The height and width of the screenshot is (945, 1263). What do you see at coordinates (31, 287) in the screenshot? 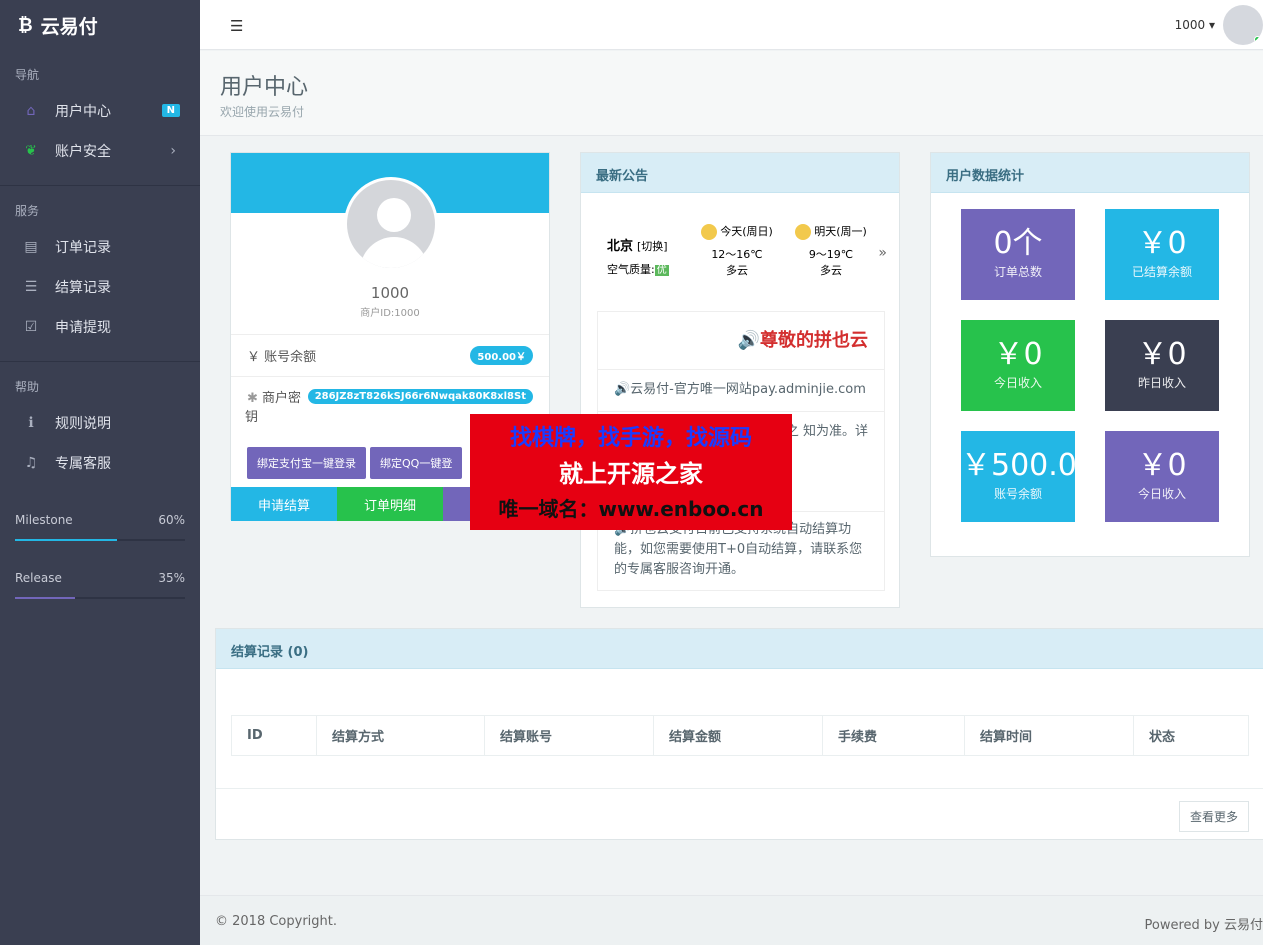
I see `grid-icon: ☰` at bounding box center [31, 287].